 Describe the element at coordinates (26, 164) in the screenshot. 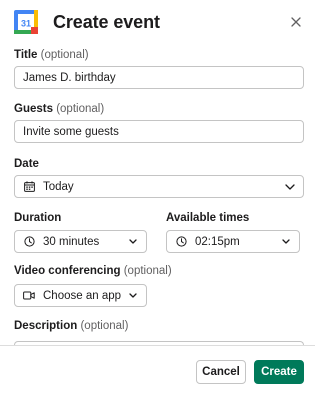

I see `date-label: Date` at that location.